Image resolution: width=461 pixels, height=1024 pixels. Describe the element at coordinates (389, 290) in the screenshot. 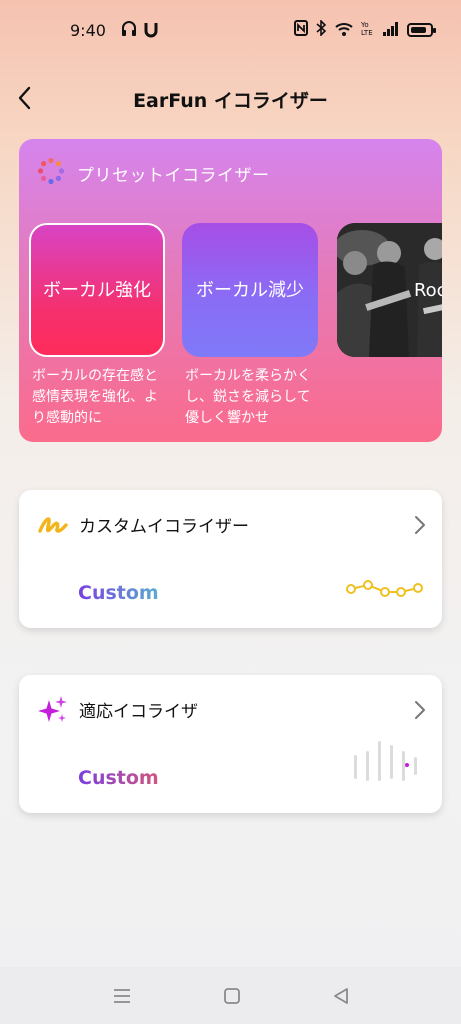

I see `preset-tile-rock: Rock` at that location.